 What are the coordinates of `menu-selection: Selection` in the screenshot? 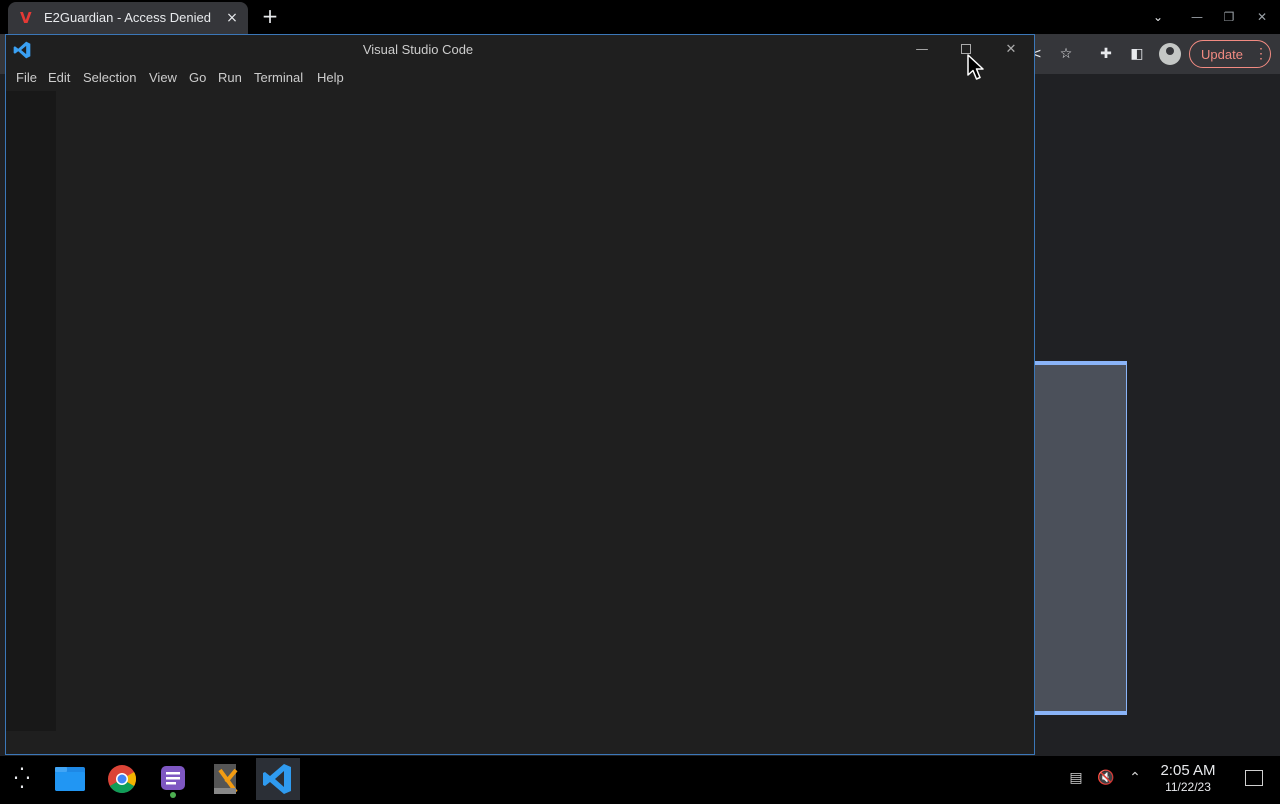 It's located at (109, 77).